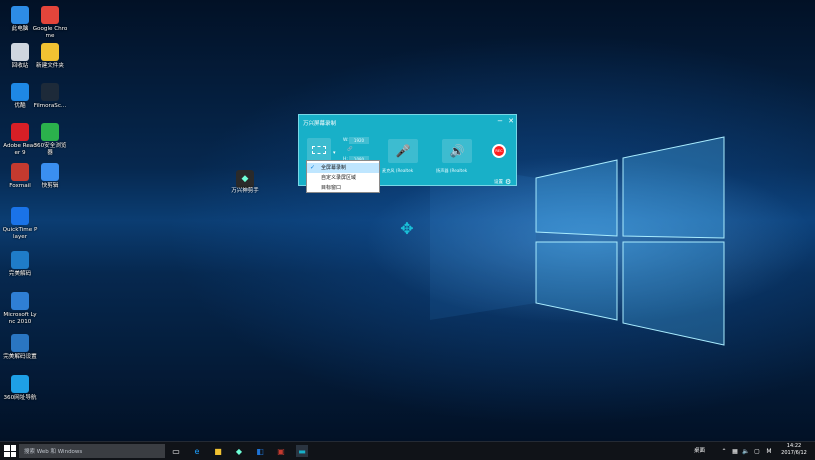 This screenshot has width=815, height=460. I want to click on capture-mode-button, so click(319, 150).